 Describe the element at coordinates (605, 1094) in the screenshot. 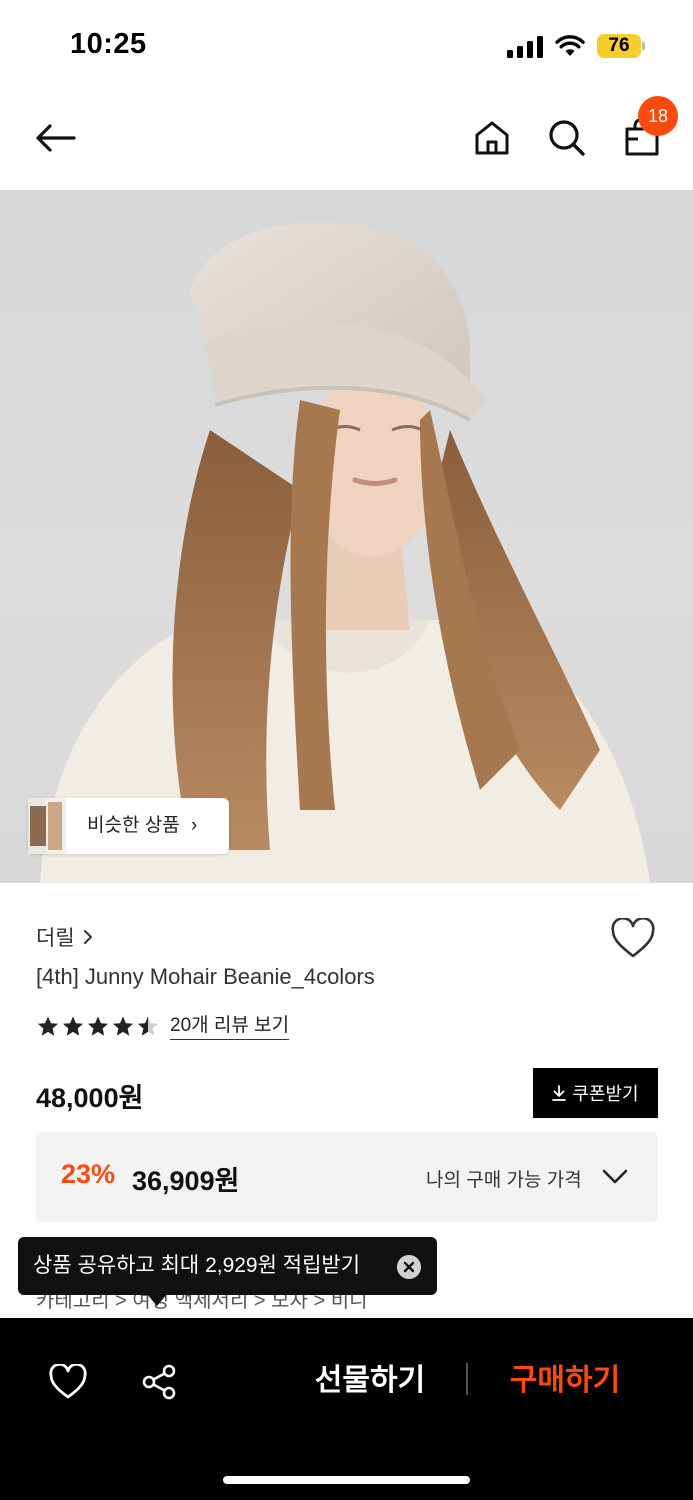

I see `coupon-label: 쿠폰받기` at that location.